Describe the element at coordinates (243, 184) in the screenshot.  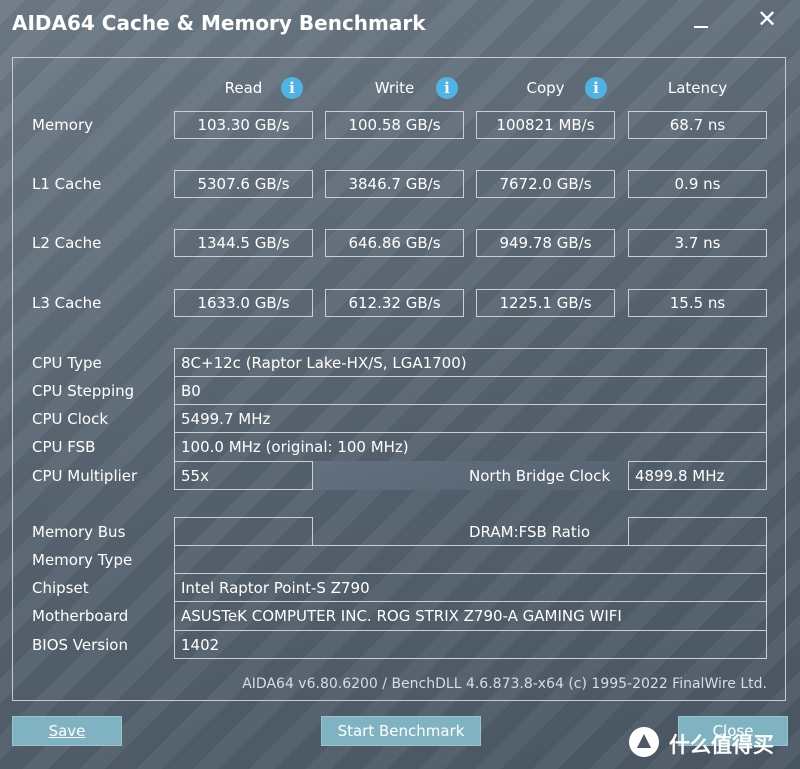
I see `l1-read-value: 5307.6 GB/s` at that location.